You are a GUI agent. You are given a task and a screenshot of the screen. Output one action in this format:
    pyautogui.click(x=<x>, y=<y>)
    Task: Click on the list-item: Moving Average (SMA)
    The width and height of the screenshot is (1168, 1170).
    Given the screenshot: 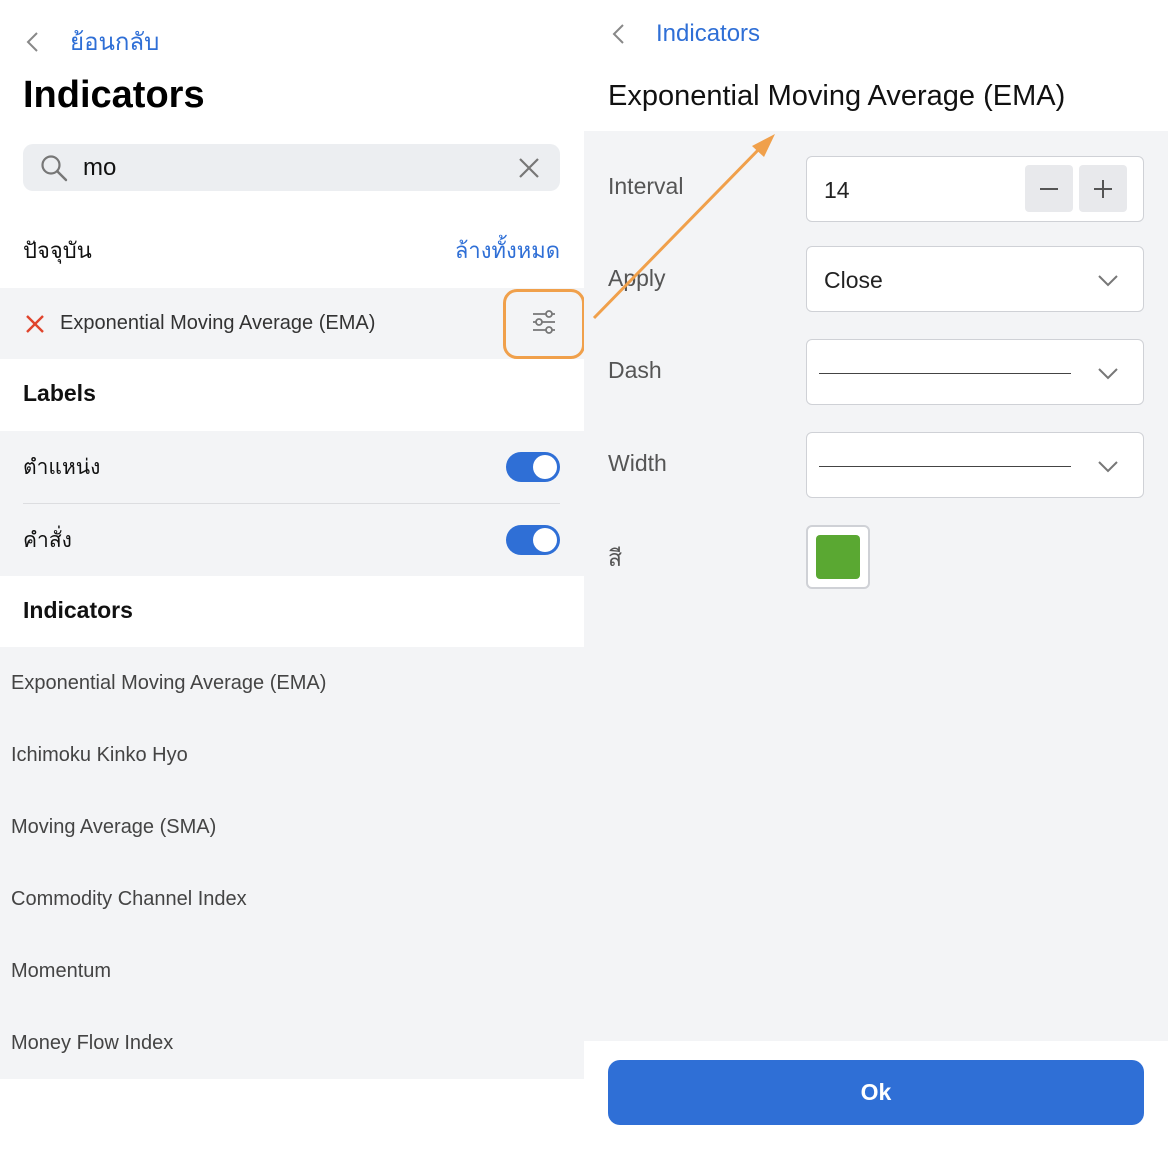 What is the action you would take?
    pyautogui.click(x=113, y=827)
    